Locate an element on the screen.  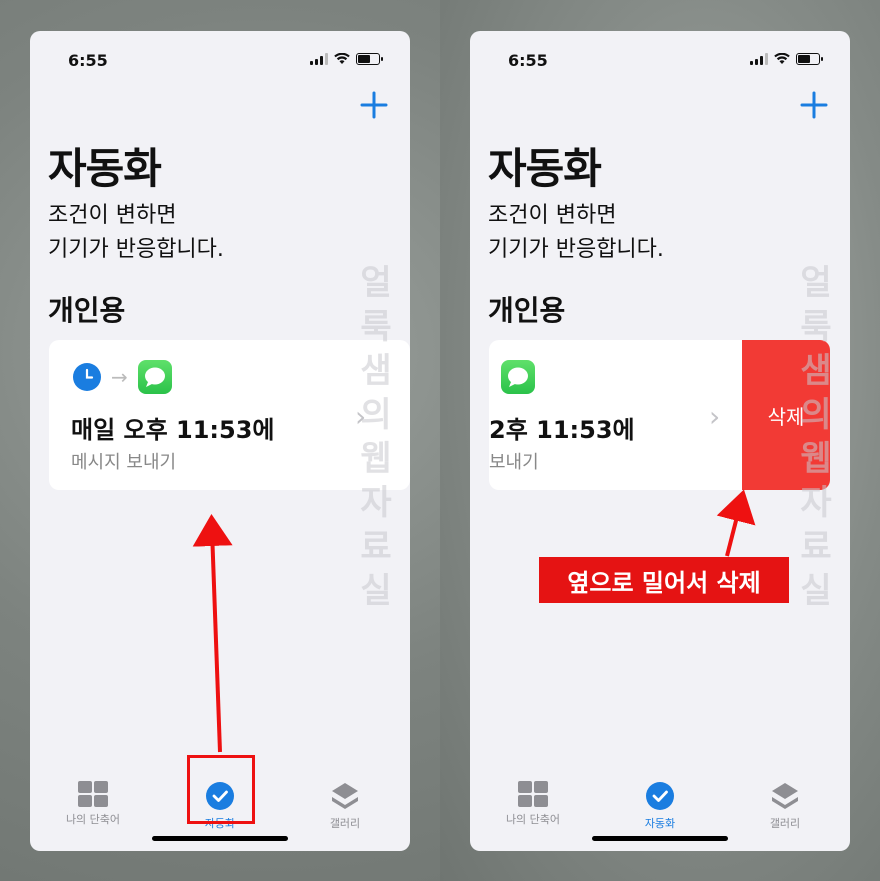
card-icons is located at coordinates (518, 377).